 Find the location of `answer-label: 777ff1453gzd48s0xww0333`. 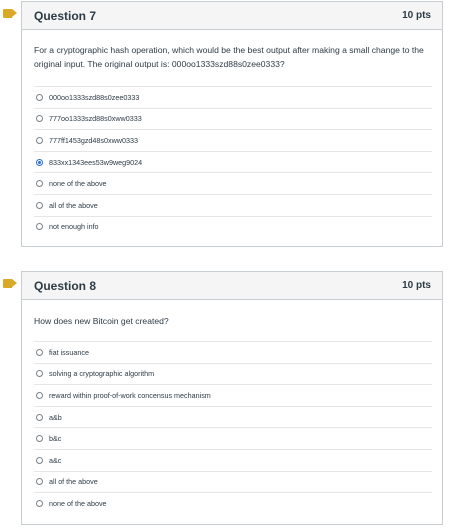

answer-label: 777ff1453gzd48s0xww0333 is located at coordinates (93, 140).